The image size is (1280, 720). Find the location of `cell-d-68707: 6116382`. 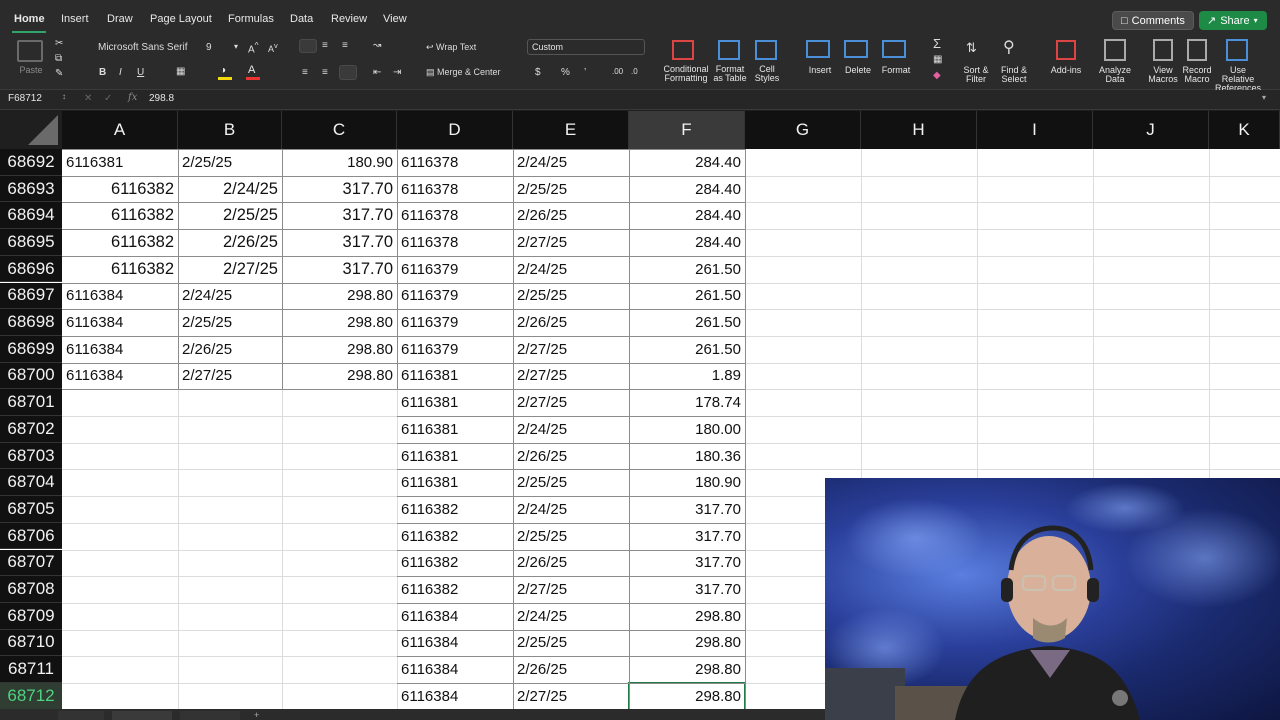

cell-d-68707: 6116382 is located at coordinates (455, 563).